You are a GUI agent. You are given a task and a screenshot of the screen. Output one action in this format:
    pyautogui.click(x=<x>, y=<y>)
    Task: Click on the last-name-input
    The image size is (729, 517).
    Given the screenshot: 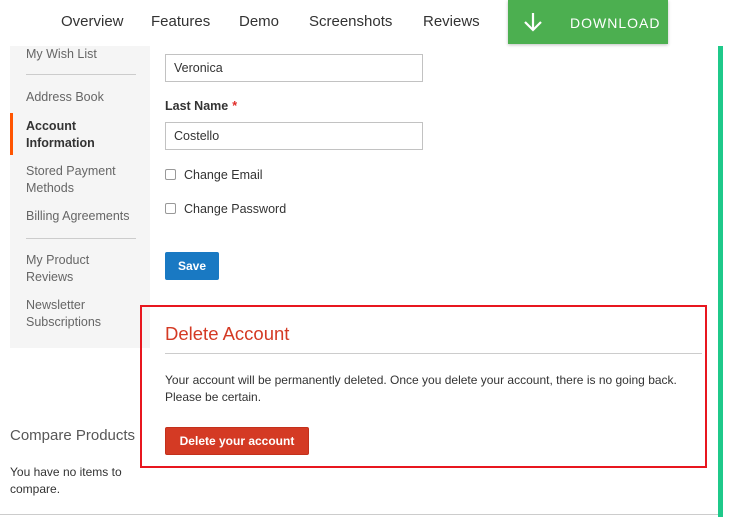 What is the action you would take?
    pyautogui.click(x=294, y=136)
    